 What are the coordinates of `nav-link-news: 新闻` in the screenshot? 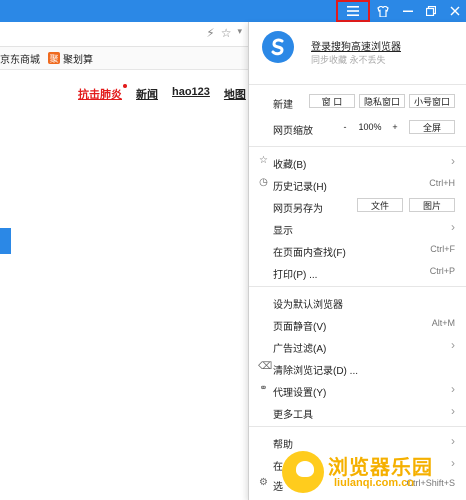 It's located at (147, 94).